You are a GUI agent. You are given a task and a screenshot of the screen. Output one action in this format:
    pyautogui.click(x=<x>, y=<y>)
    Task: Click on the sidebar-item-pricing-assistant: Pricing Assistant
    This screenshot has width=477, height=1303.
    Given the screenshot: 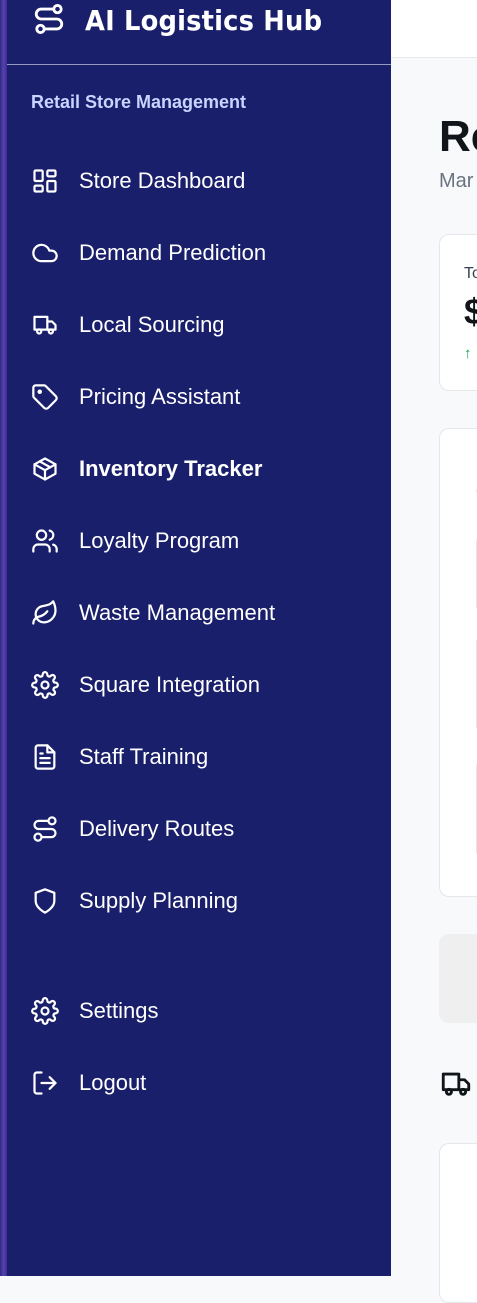 What is the action you would take?
    pyautogui.click(x=199, y=397)
    